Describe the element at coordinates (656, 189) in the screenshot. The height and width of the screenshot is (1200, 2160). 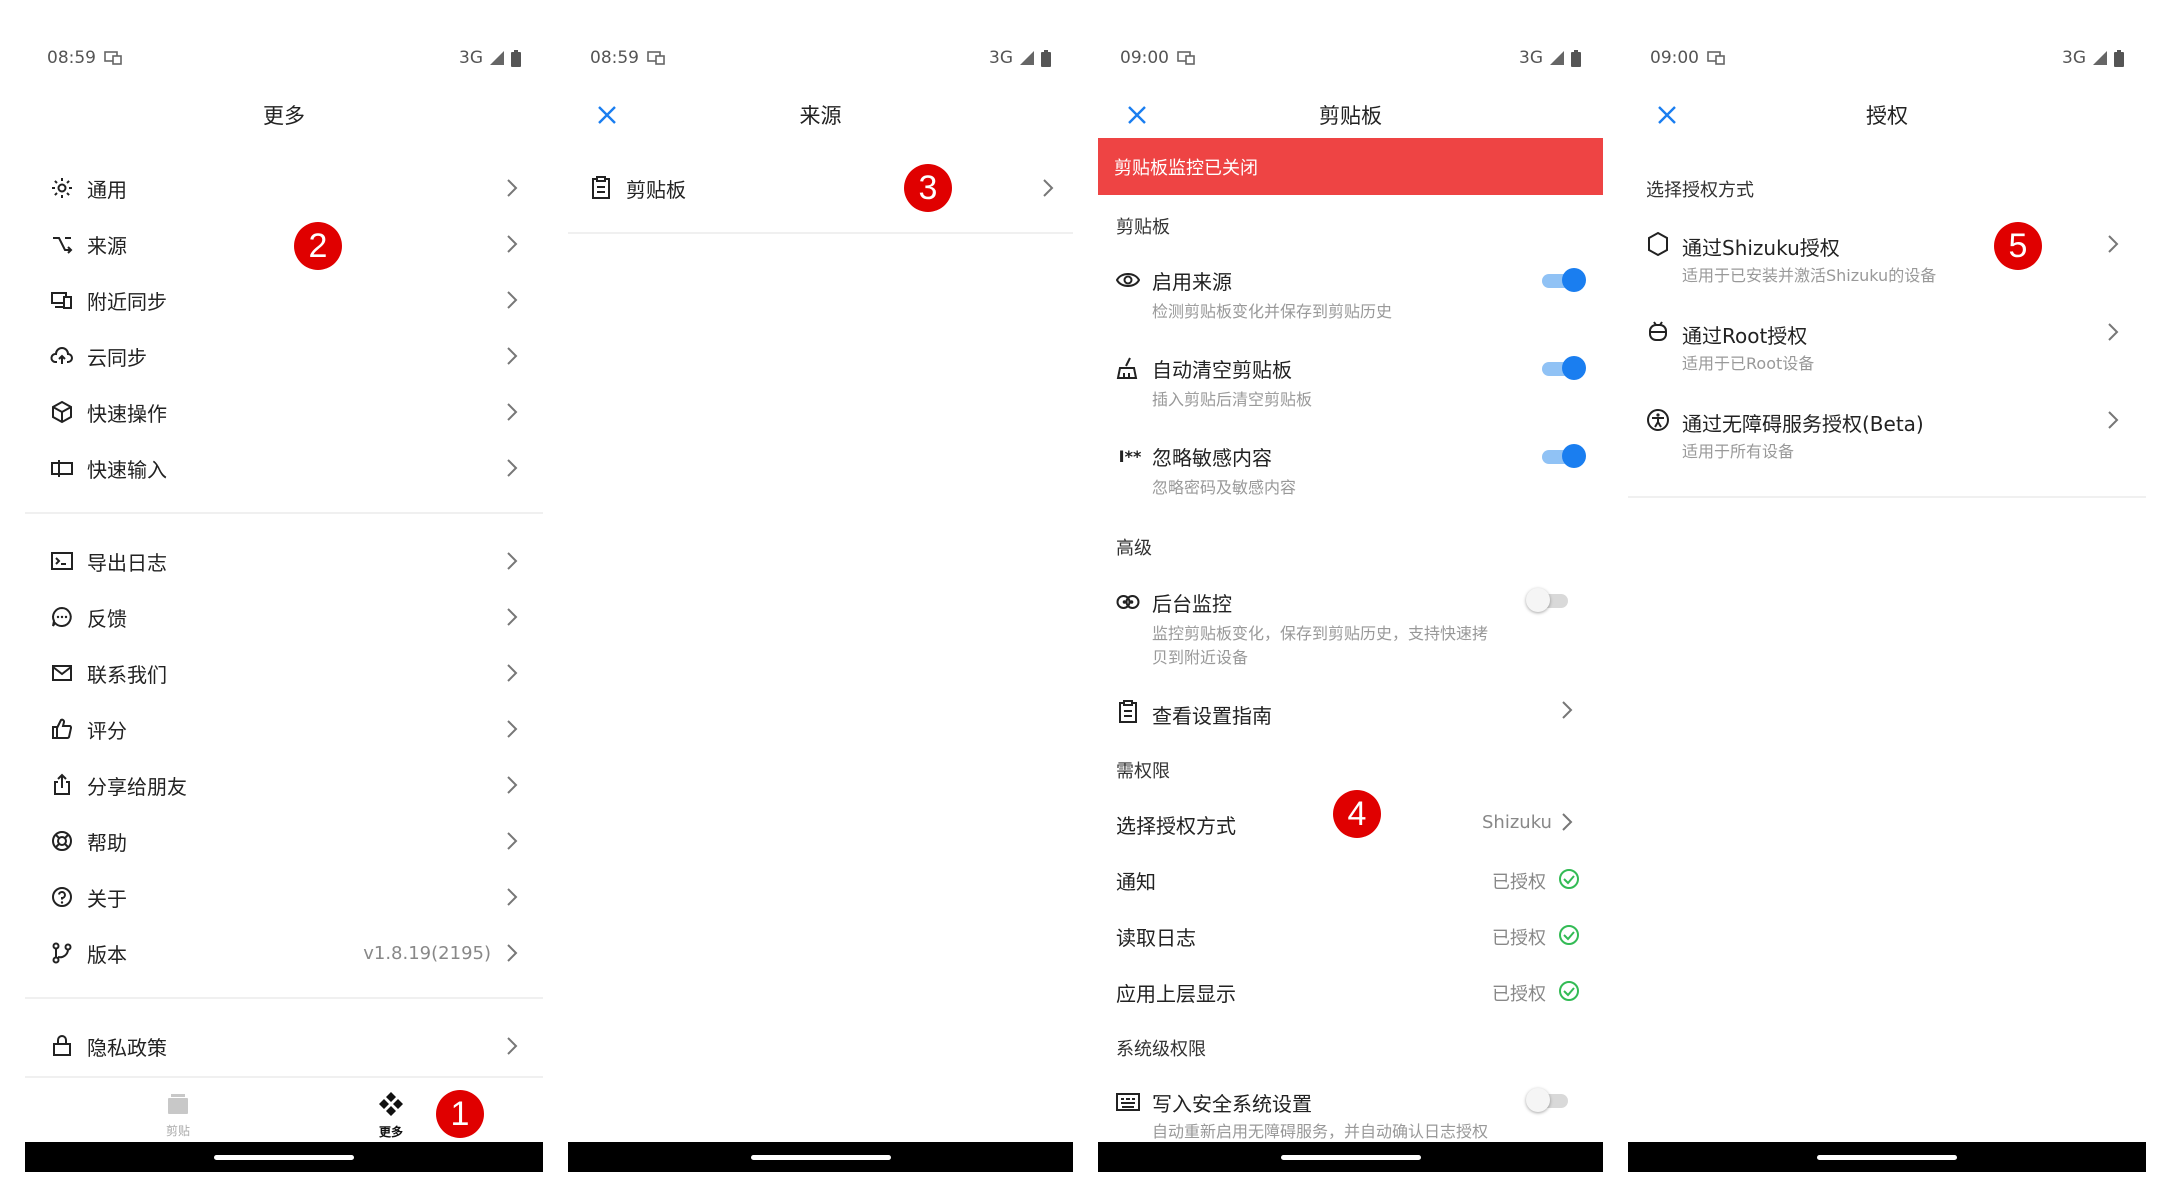
I see `menu-label: 剪贴板` at that location.